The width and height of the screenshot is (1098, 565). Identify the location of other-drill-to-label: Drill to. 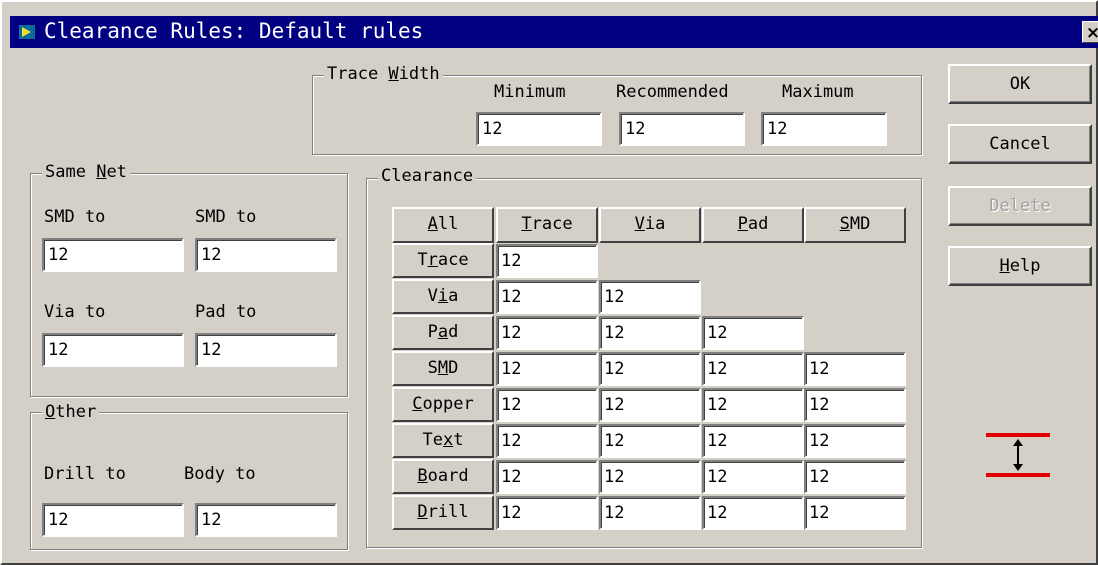
(85, 474).